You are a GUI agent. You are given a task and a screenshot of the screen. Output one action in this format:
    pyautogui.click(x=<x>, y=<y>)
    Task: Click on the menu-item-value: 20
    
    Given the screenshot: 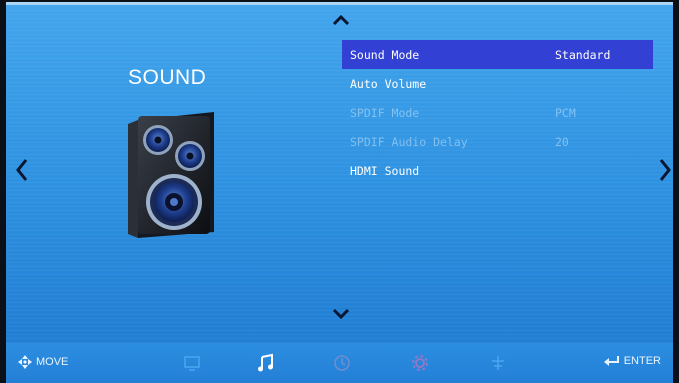 What is the action you would take?
    pyautogui.click(x=562, y=141)
    